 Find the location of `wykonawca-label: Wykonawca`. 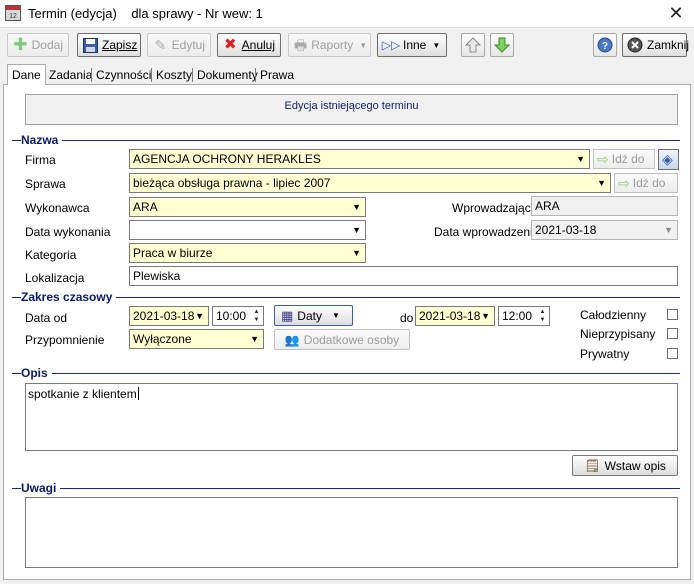

wykonawca-label: Wykonawca is located at coordinates (57, 208).